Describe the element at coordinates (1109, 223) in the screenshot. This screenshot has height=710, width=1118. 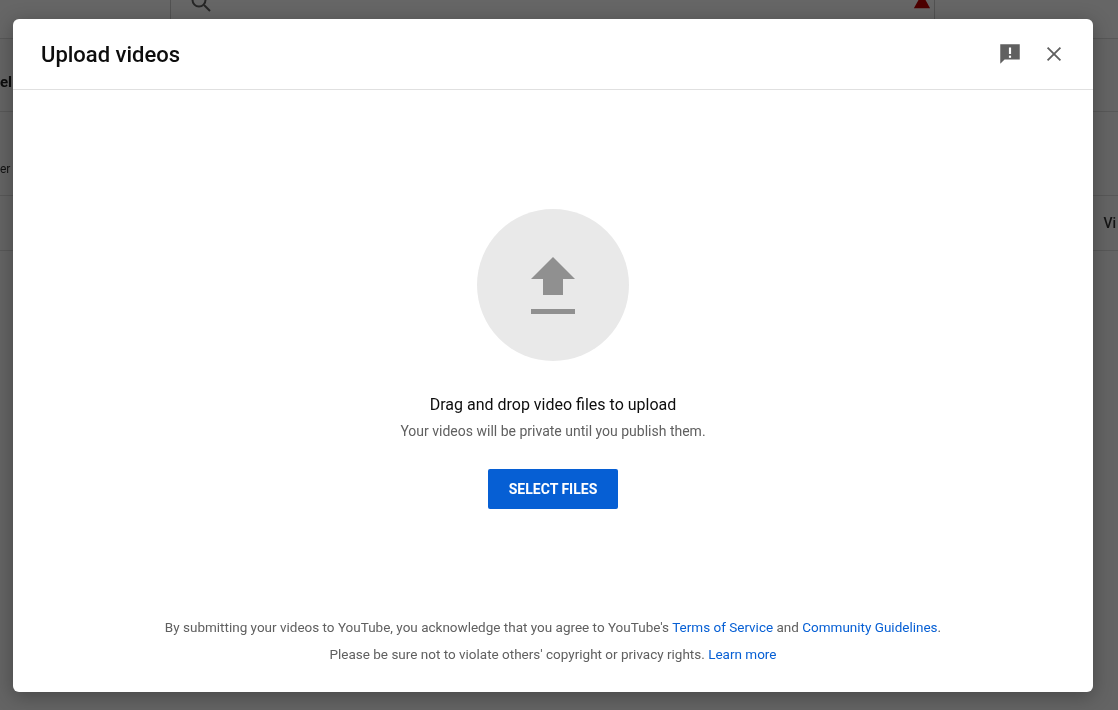
I see `column-header: Vi` at that location.